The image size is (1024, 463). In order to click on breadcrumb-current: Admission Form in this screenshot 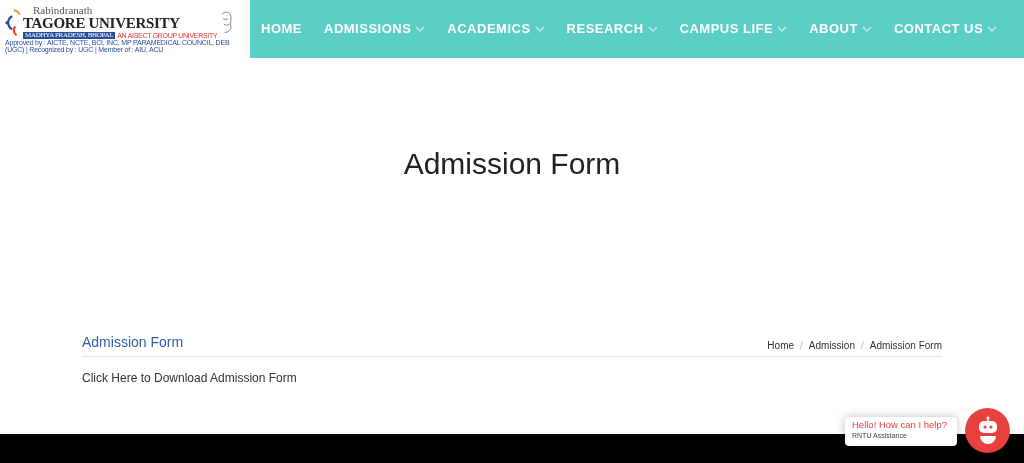, I will do `click(905, 346)`.